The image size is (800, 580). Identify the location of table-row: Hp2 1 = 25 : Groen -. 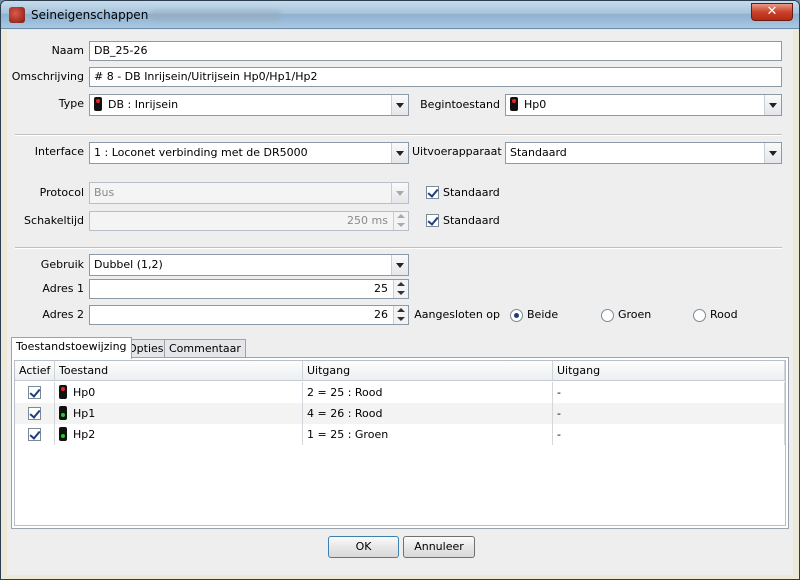
(400, 434).